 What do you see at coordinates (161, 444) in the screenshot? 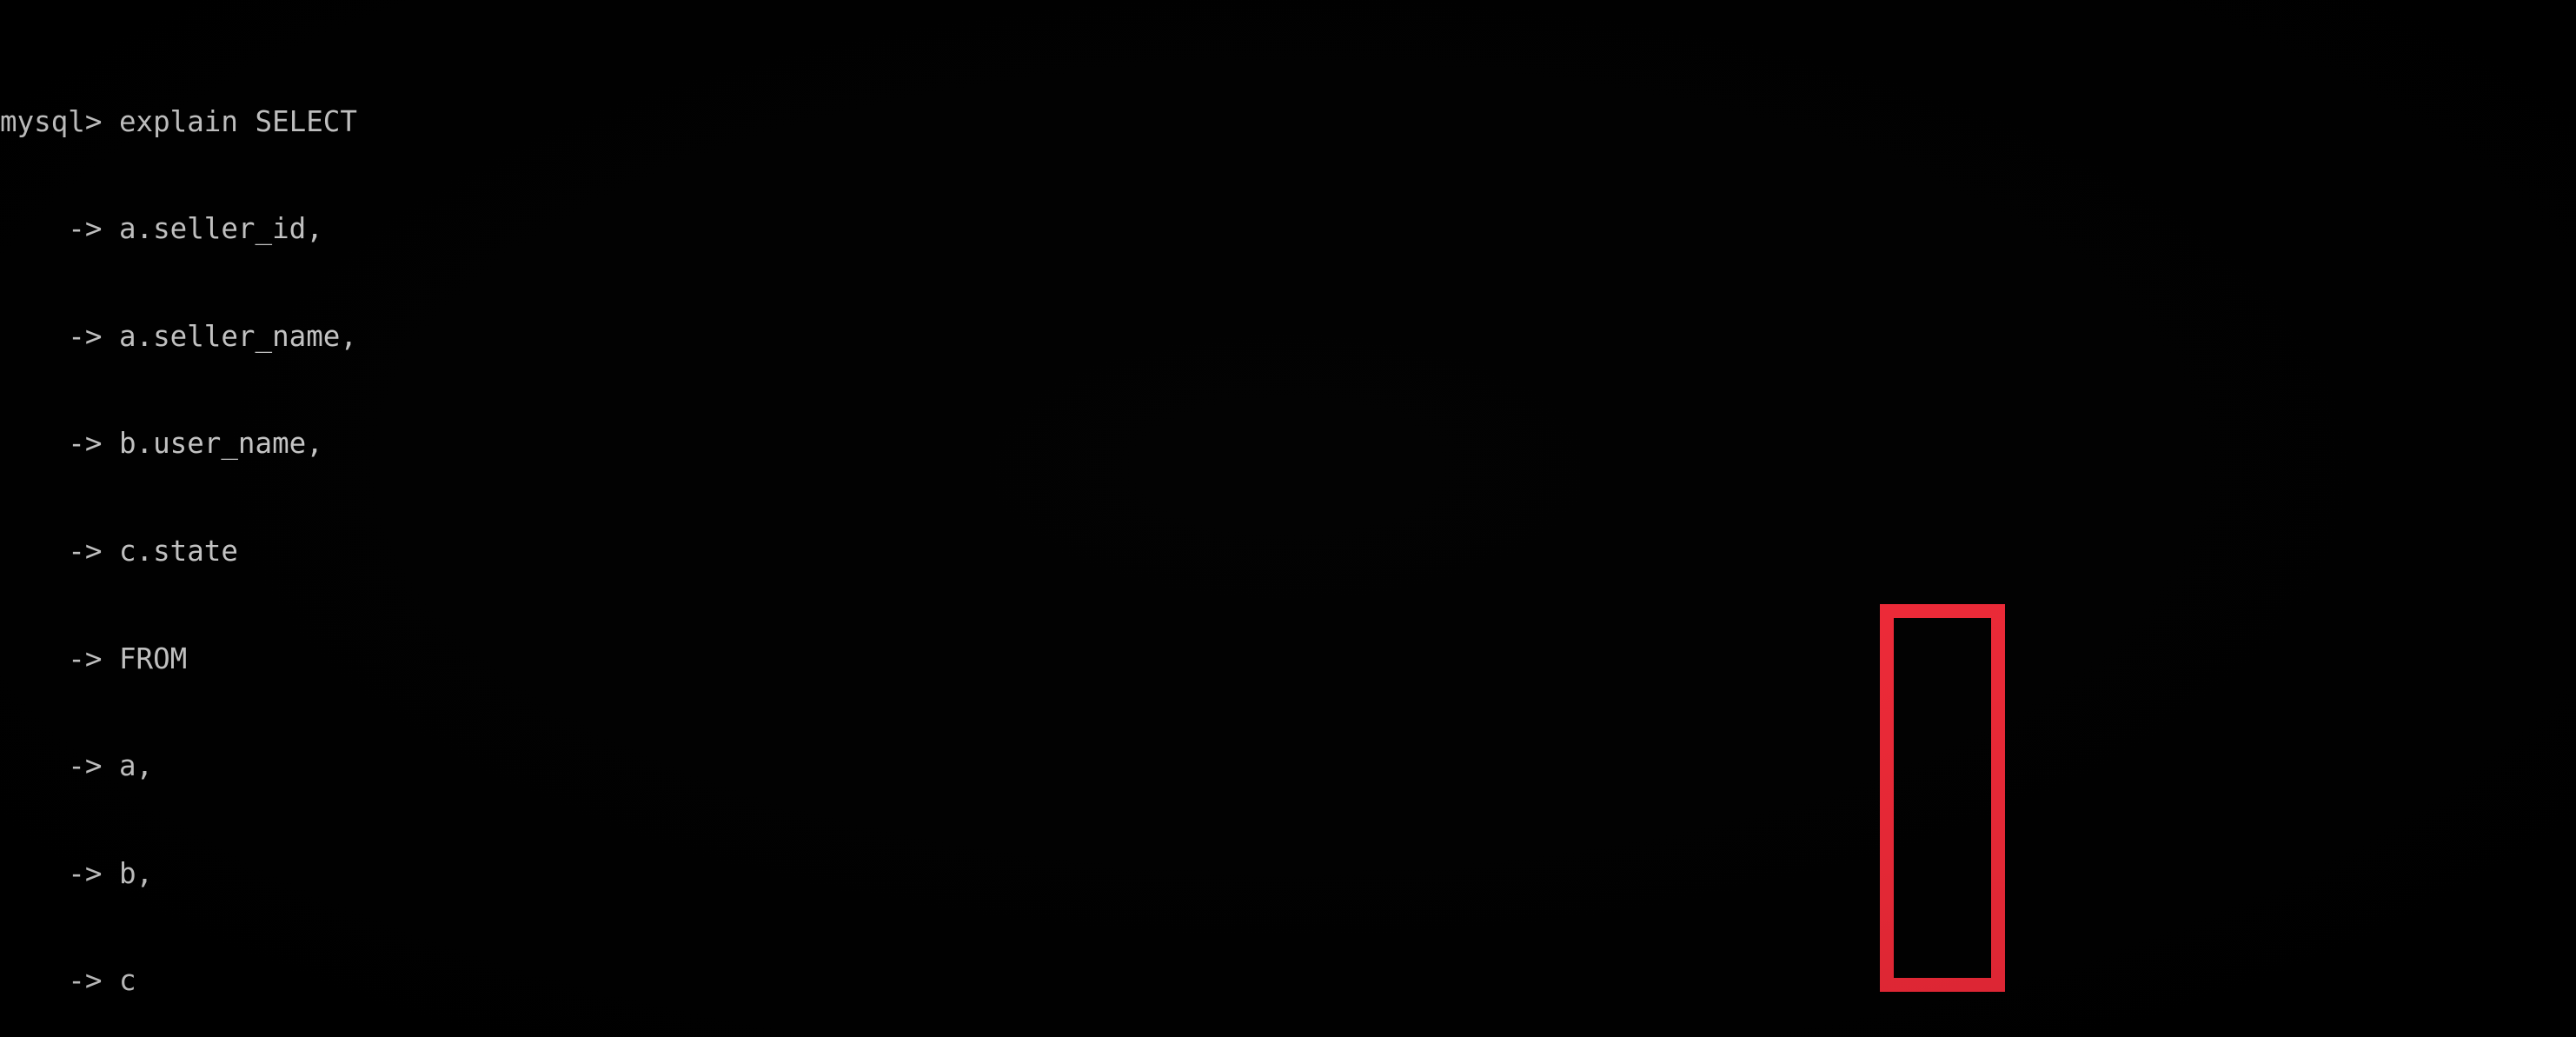
I see `query-continuation-line: -> b.user_name,` at bounding box center [161, 444].